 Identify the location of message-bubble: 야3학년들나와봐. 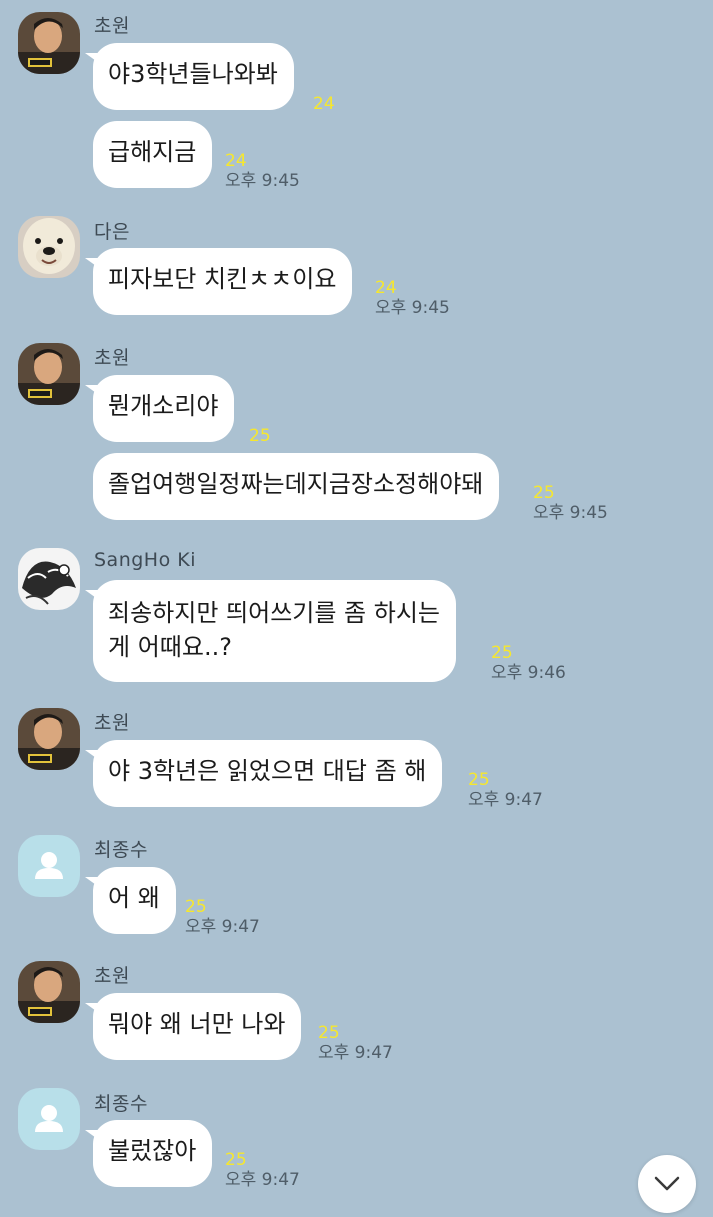
(189, 76).